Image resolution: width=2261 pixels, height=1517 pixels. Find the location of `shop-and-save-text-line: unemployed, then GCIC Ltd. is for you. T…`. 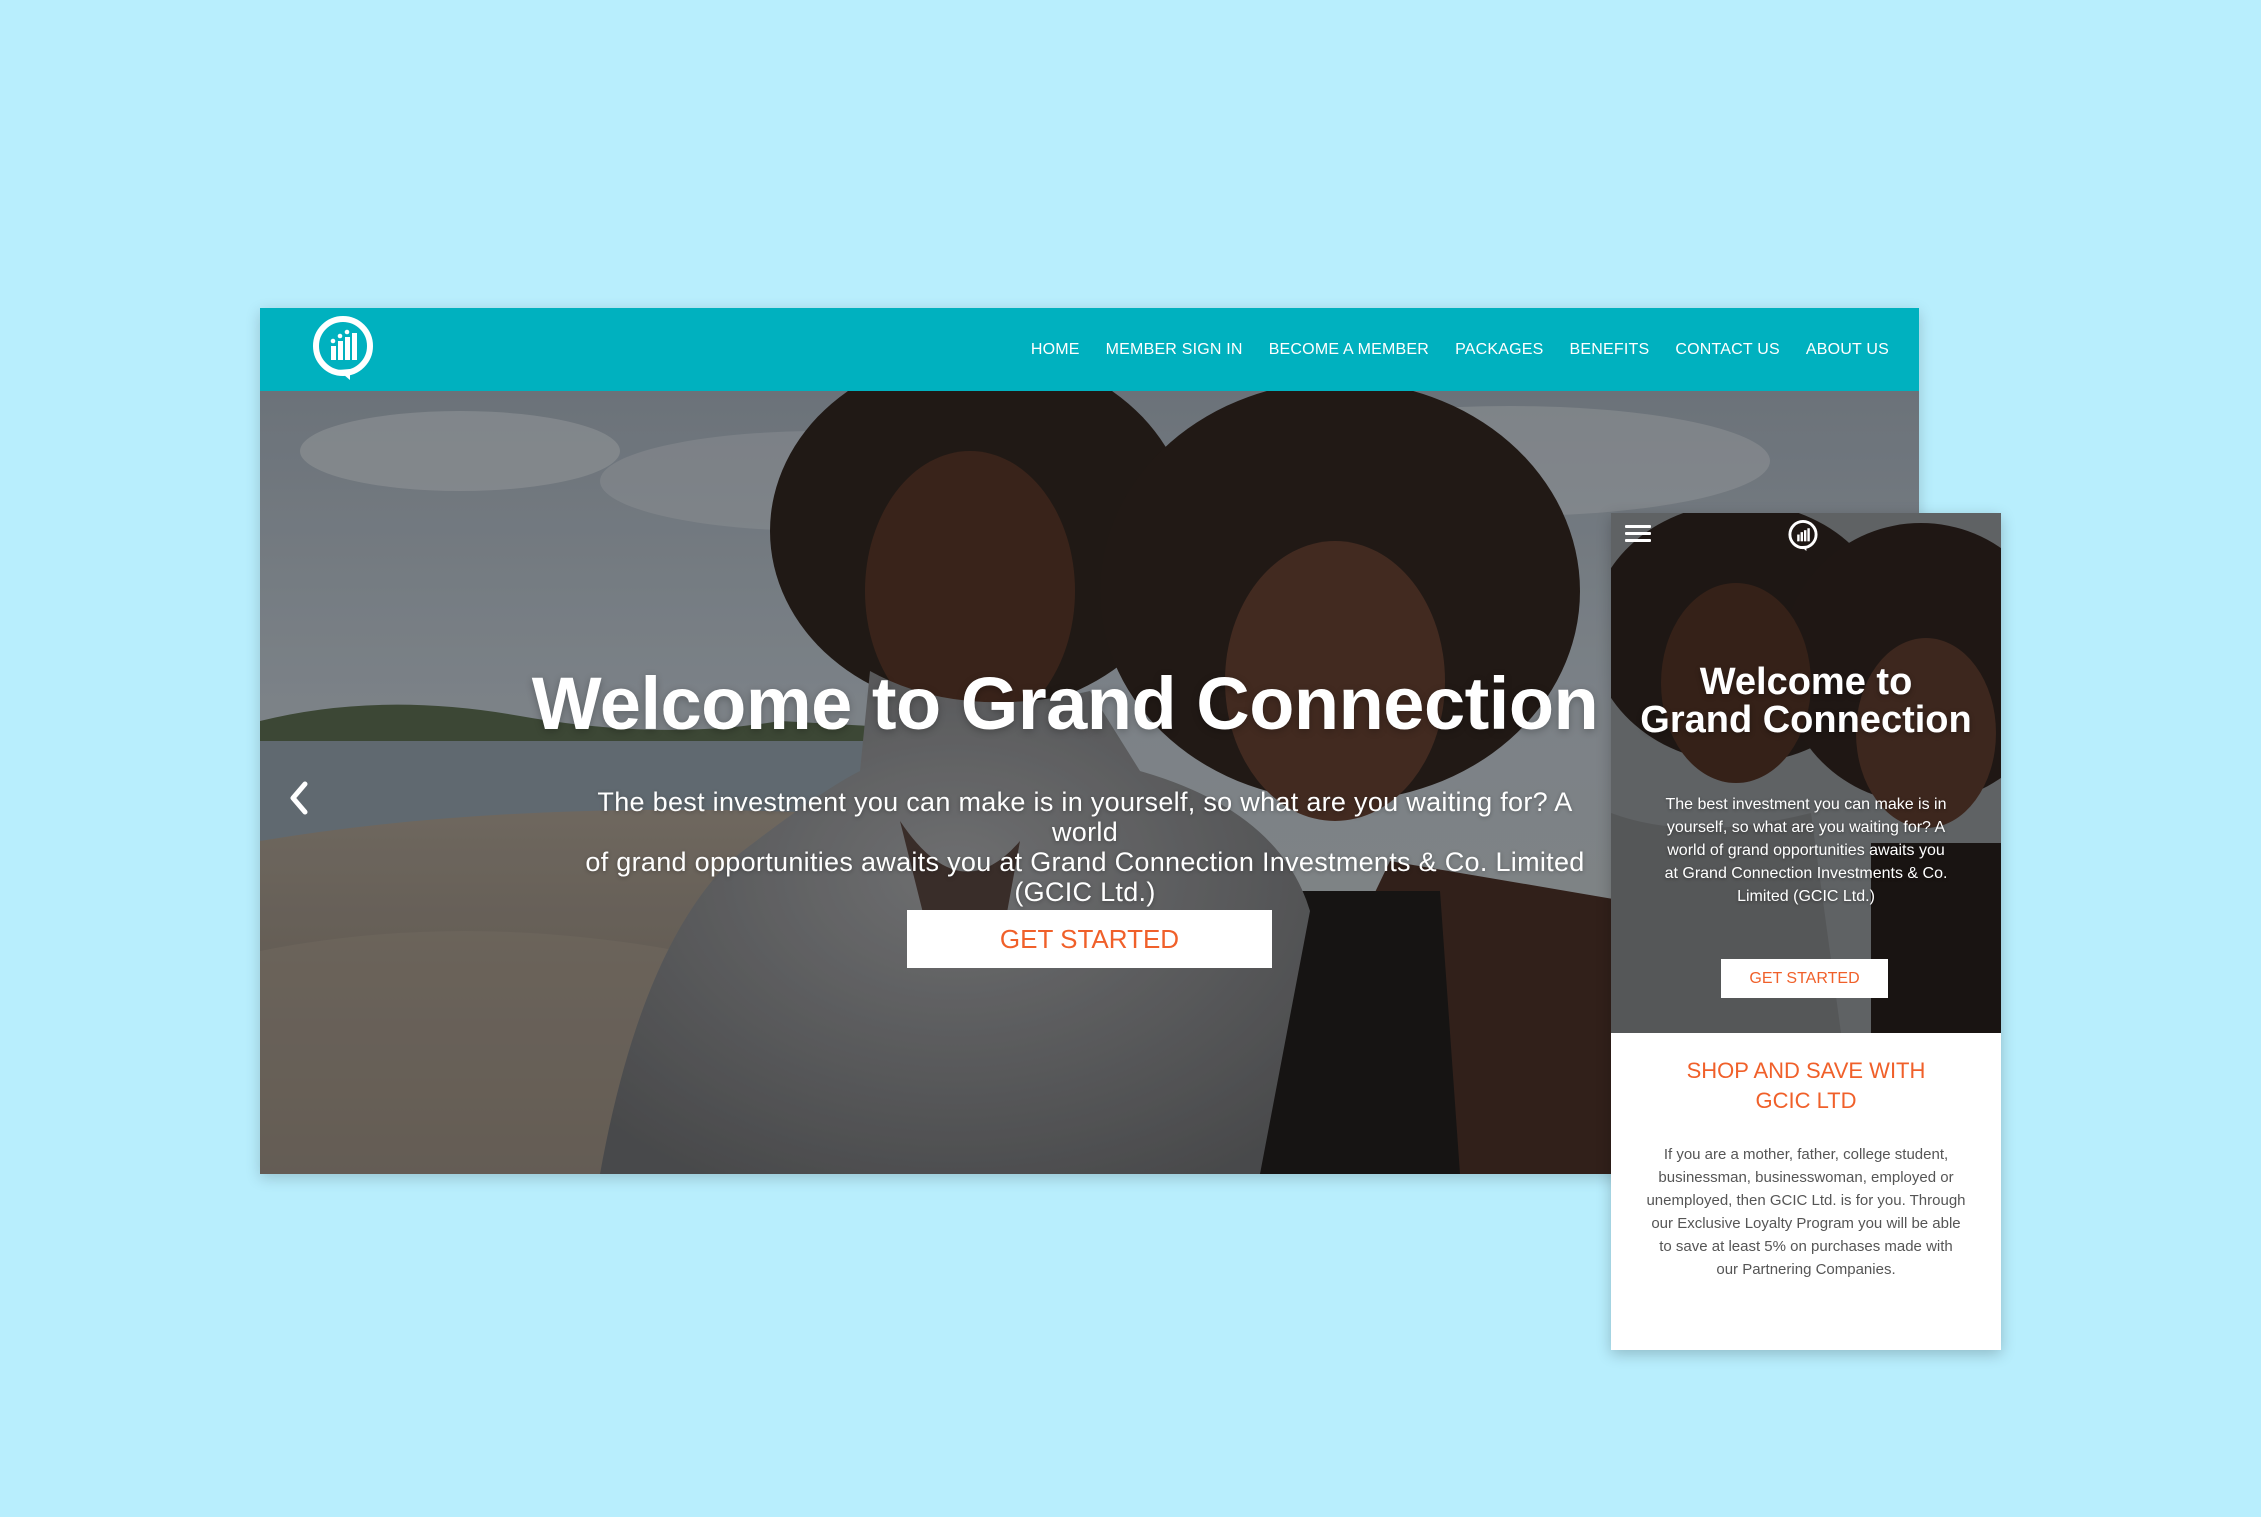

shop-and-save-text-line: unemployed, then GCIC Ltd. is for you. T… is located at coordinates (1806, 1200).